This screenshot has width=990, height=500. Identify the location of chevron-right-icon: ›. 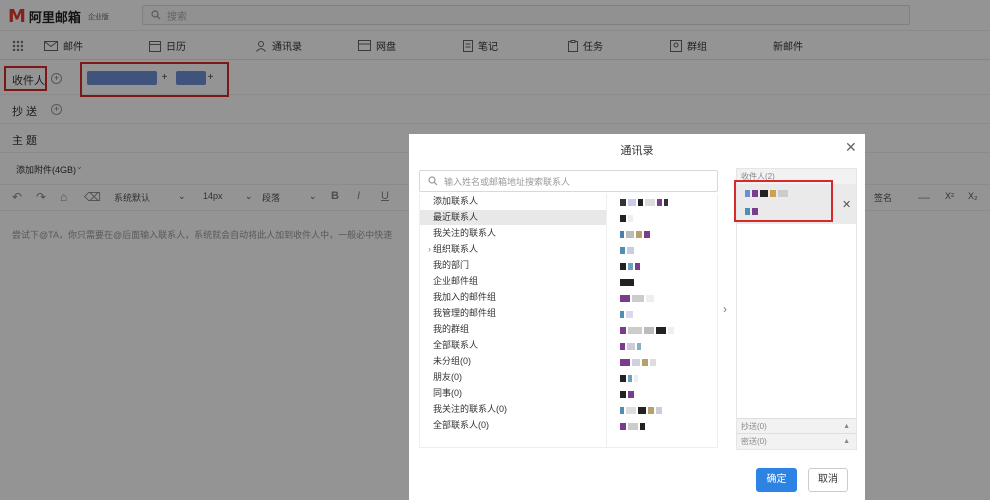
(429, 249).